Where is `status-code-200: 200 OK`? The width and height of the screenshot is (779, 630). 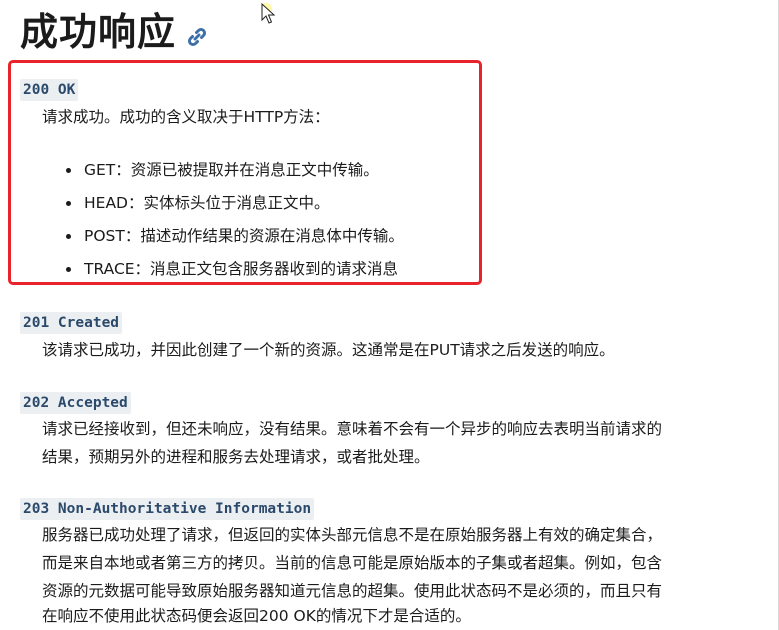
status-code-200: 200 OK is located at coordinates (49, 90).